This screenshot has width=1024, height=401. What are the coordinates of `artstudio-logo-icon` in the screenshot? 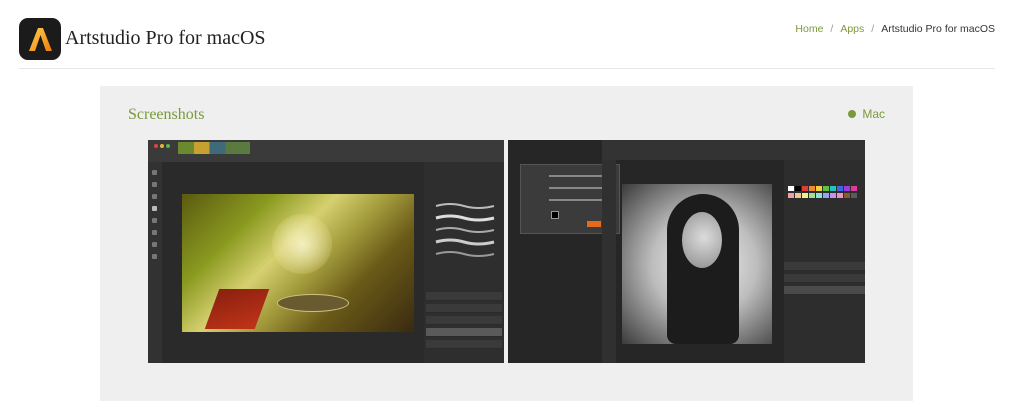 It's located at (40, 39).